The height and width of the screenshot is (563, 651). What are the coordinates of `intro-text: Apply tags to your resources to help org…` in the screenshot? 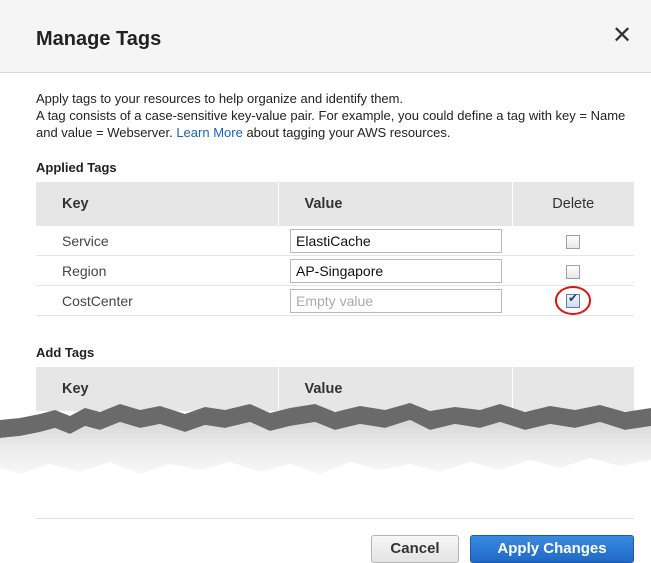 It's located at (336, 115).